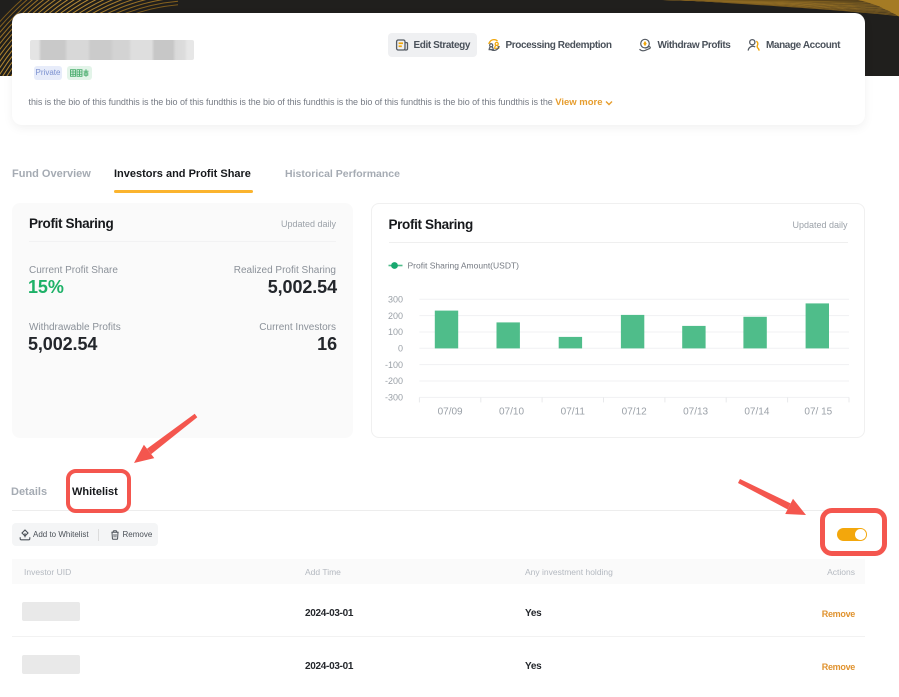 This screenshot has width=899, height=697. What do you see at coordinates (511, 412) in the screenshot?
I see `svg-text: 07/10` at bounding box center [511, 412].